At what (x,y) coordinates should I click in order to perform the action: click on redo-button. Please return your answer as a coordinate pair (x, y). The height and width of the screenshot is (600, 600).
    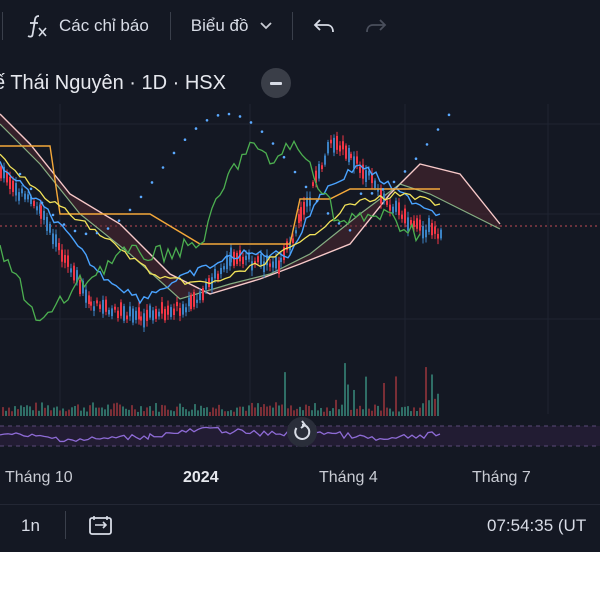
    Looking at the image, I should click on (376, 26).